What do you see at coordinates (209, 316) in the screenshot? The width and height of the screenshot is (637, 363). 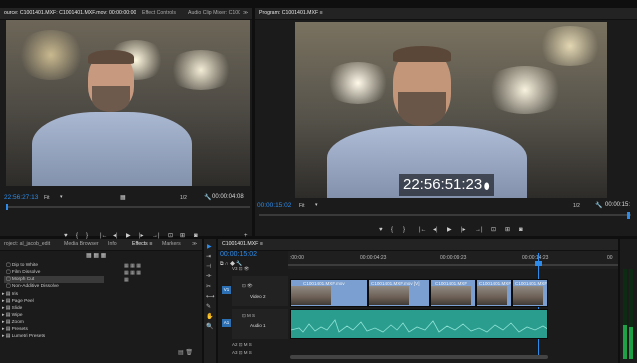 I see `hand-icon: ✋` at bounding box center [209, 316].